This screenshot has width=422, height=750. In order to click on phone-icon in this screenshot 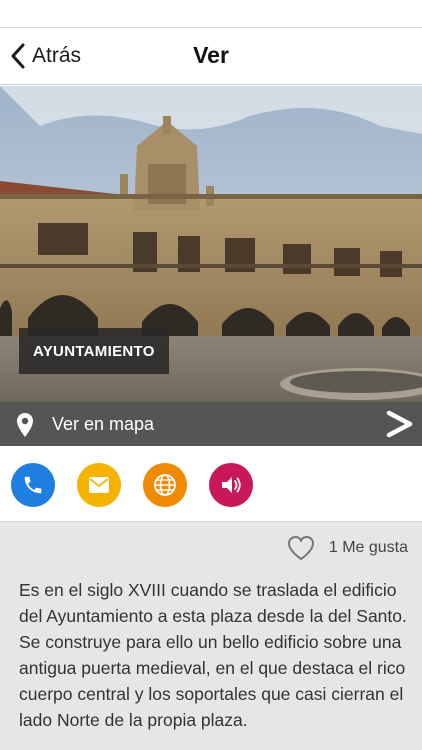, I will do `click(33, 485)`.